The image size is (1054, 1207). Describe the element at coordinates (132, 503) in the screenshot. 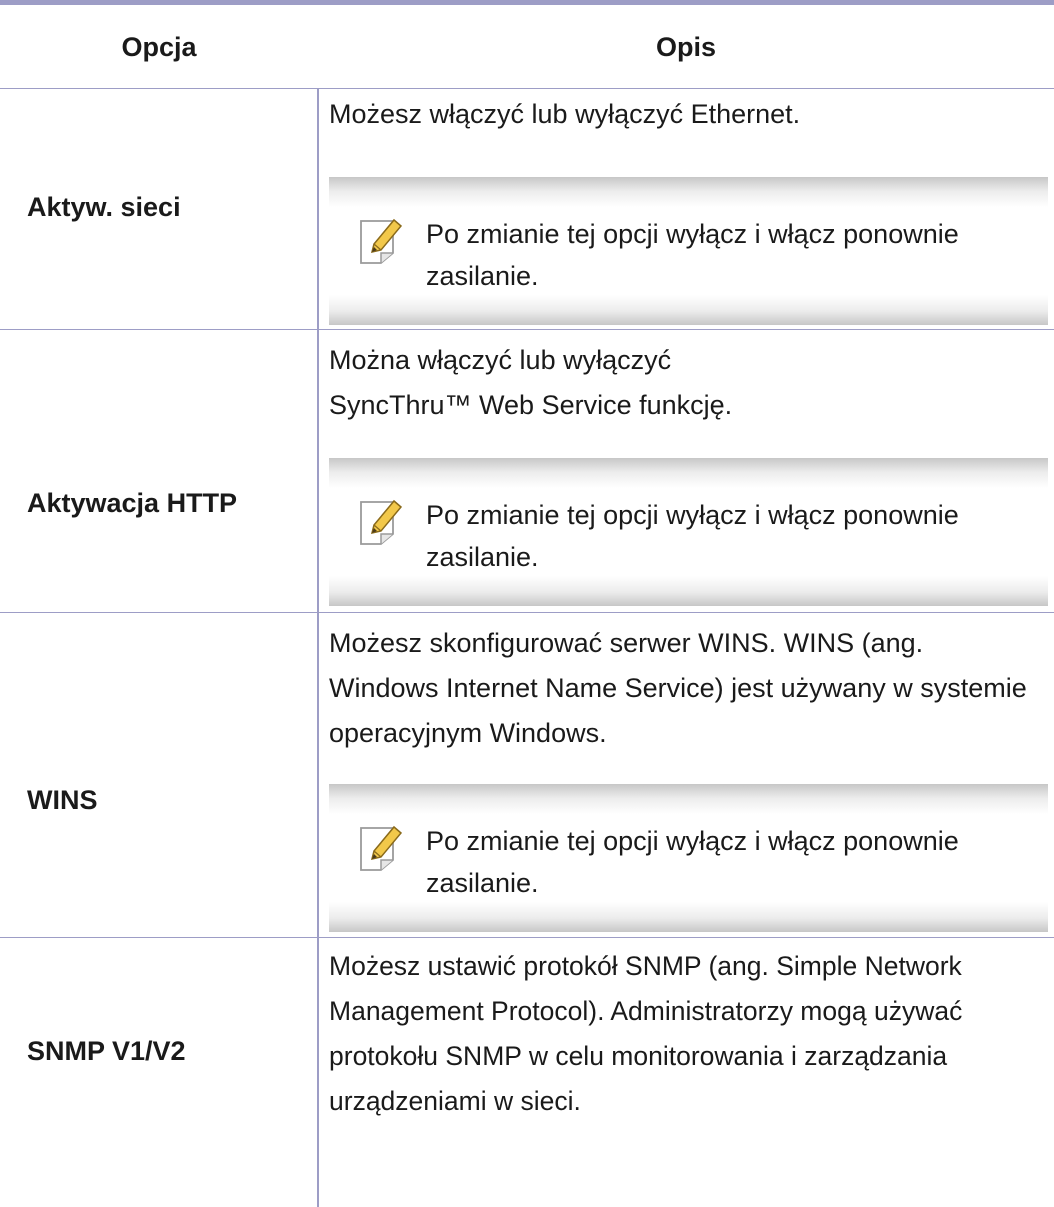

I see `option-name: Aktywacja HTTP` at that location.